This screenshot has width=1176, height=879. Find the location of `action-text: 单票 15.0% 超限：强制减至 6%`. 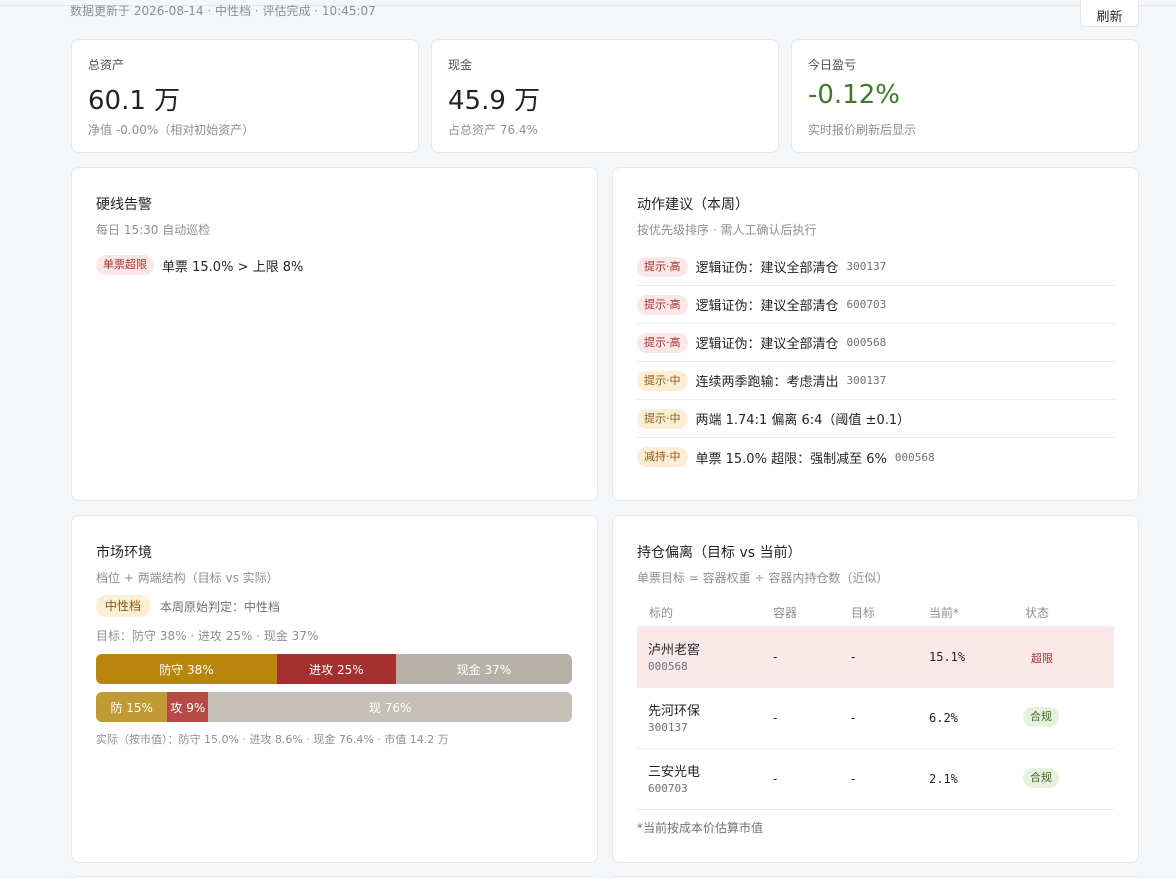

action-text: 单票 15.0% 超限：强制减至 6% is located at coordinates (791, 459).